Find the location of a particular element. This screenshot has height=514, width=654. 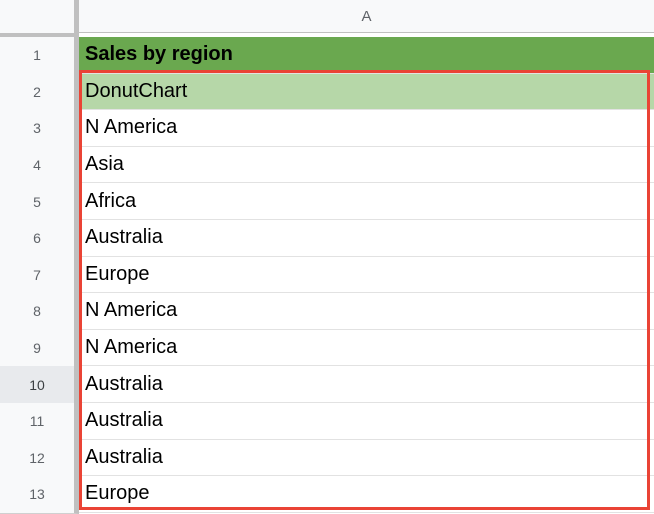

table-row: 6 Australia is located at coordinates (327, 238).